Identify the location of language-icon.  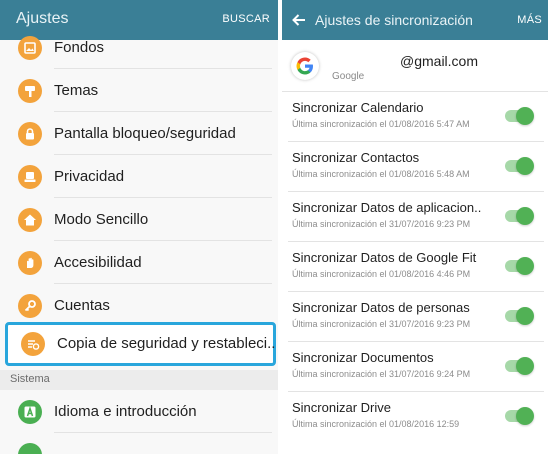
(30, 411).